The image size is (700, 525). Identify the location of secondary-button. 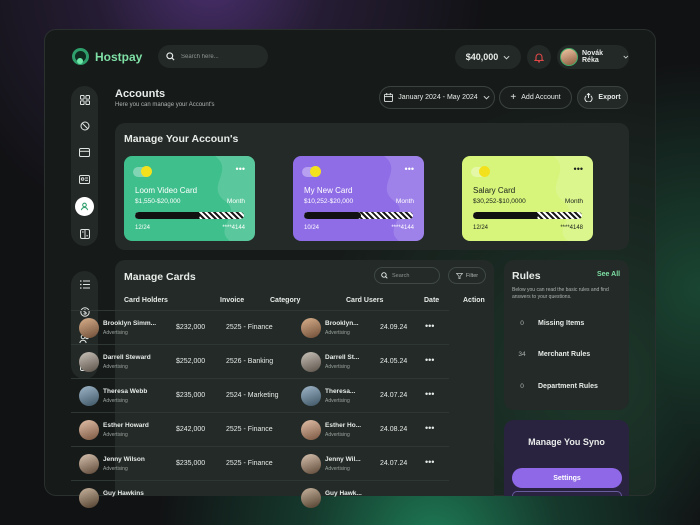
(567, 493).